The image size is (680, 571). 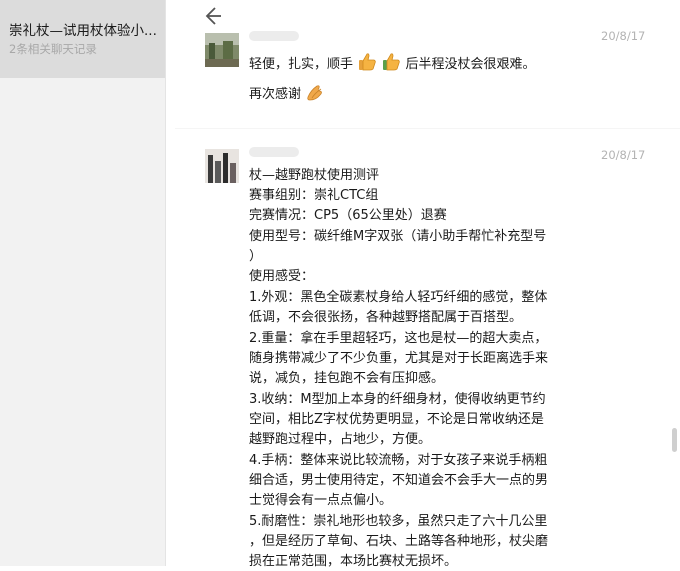 I want to click on message-line: 1.外观：黑色全碳素杖身给人轻巧纤细的感觉，整体, so click(x=398, y=297).